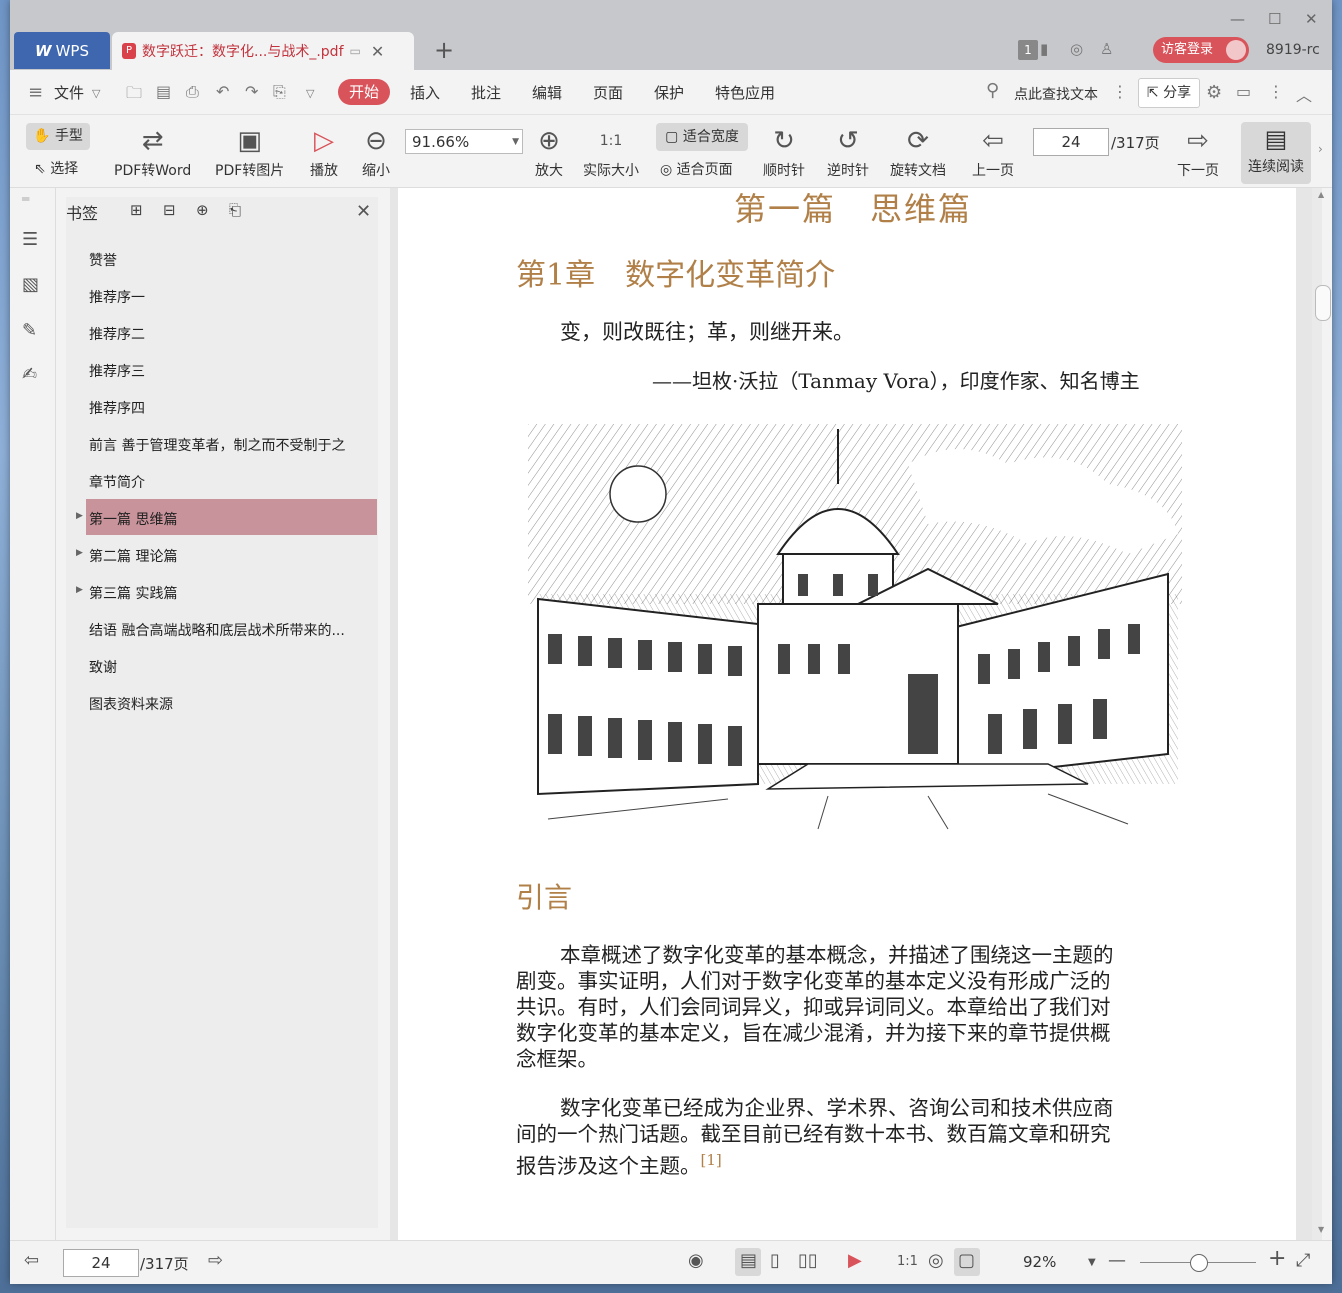 The image size is (1342, 1293). What do you see at coordinates (1320, 149) in the screenshot?
I see `ribbon-scroll-right-icon: ›` at bounding box center [1320, 149].